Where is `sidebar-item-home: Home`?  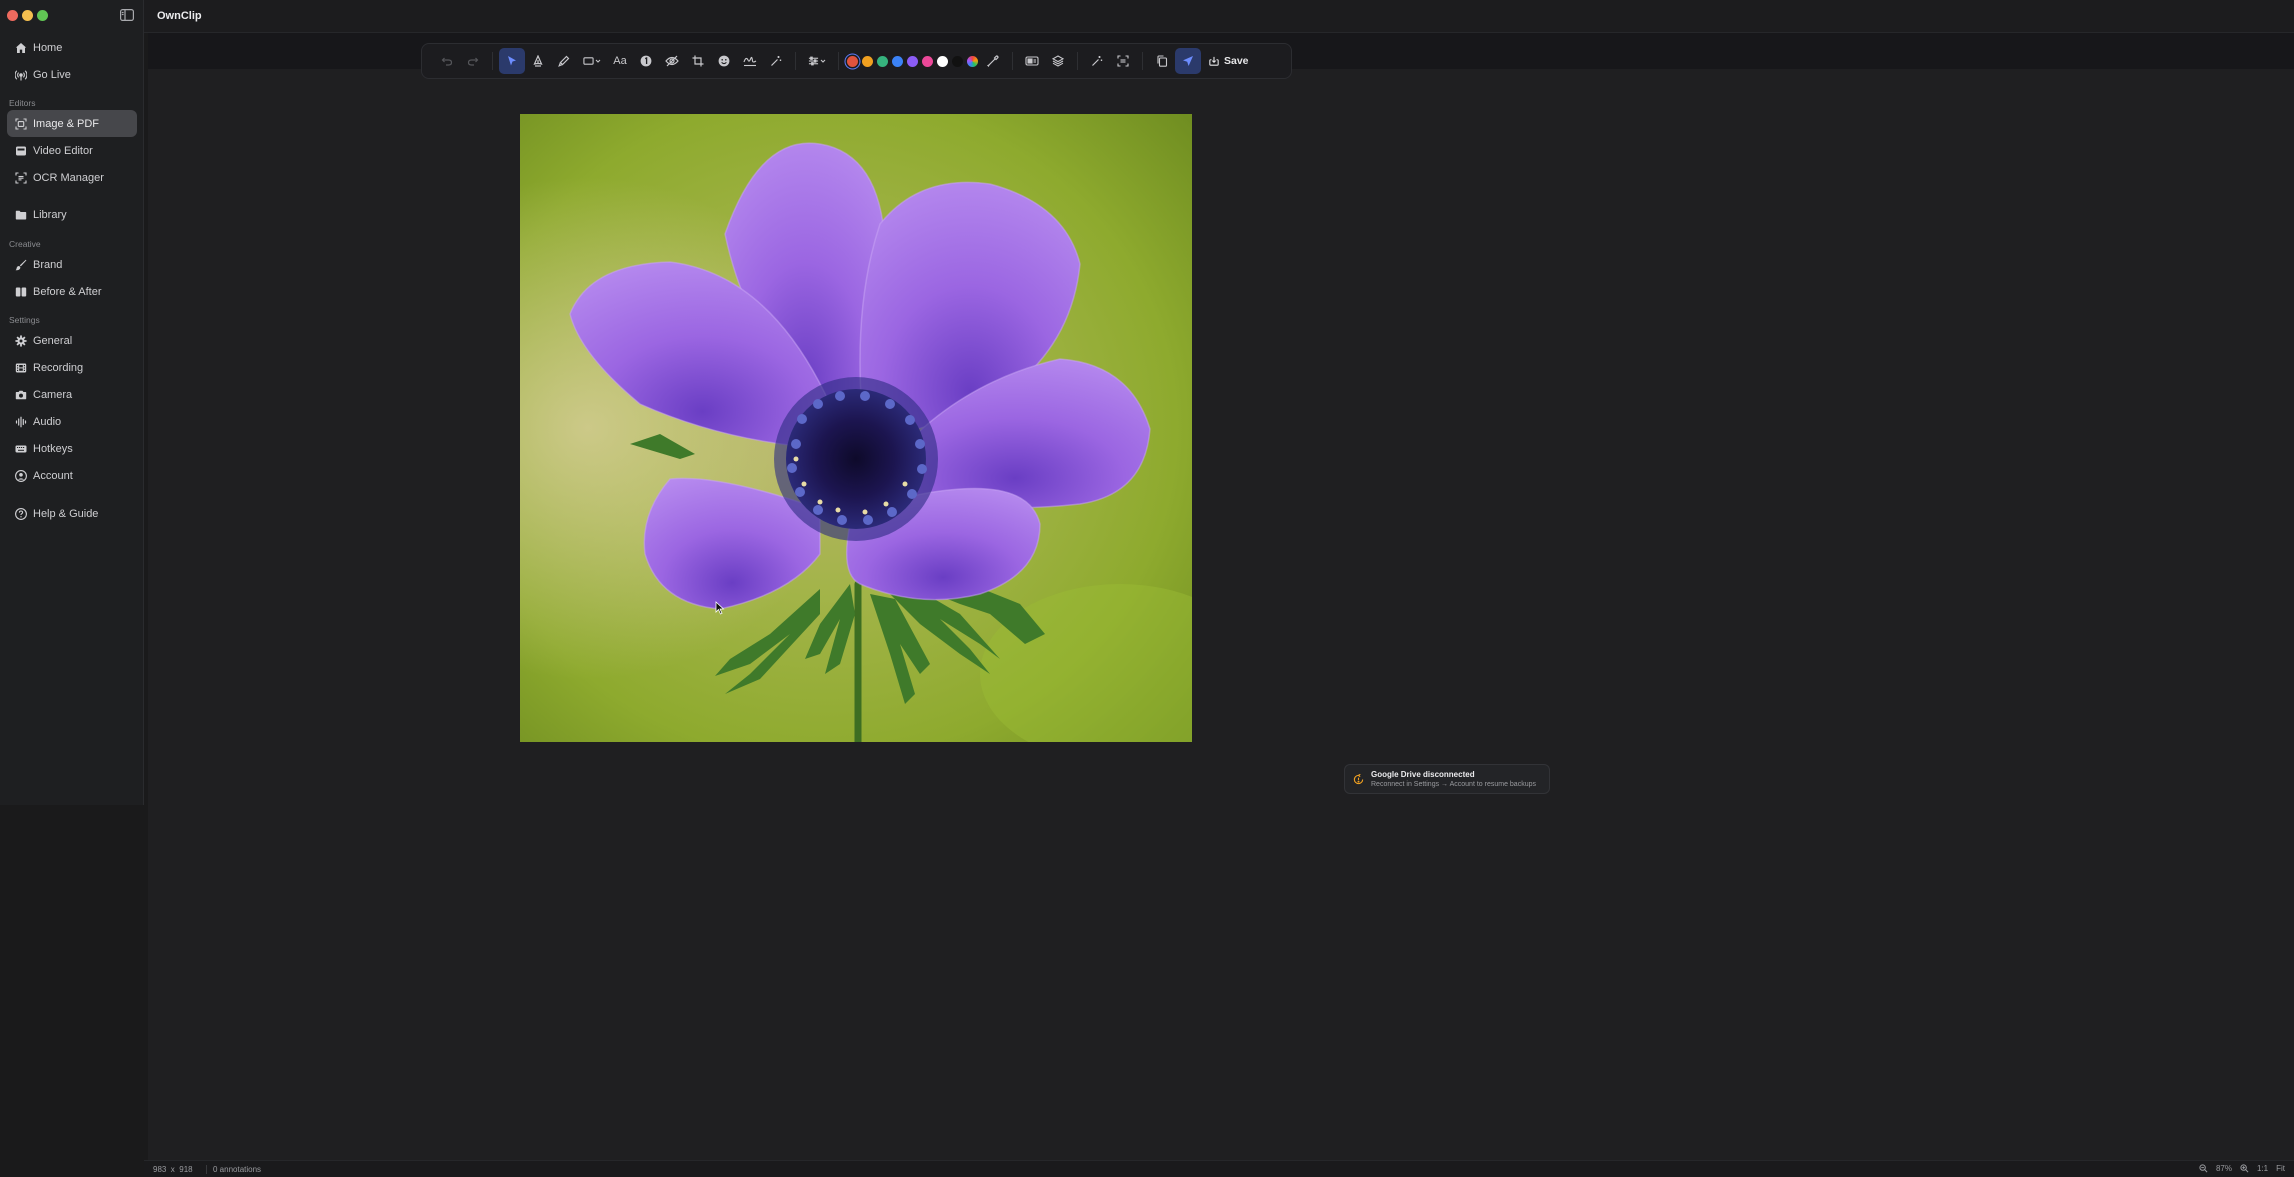 sidebar-item-home: Home is located at coordinates (72, 47).